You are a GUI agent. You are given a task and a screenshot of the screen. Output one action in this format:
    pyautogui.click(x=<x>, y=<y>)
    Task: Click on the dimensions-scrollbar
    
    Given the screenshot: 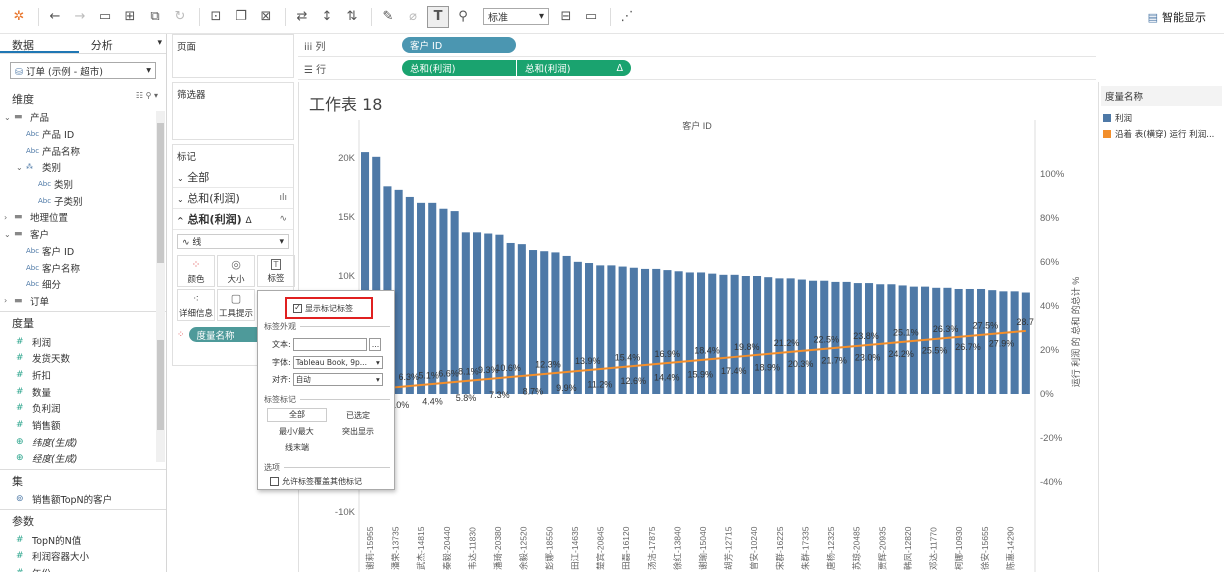 What is the action you would take?
    pyautogui.click(x=160, y=223)
    